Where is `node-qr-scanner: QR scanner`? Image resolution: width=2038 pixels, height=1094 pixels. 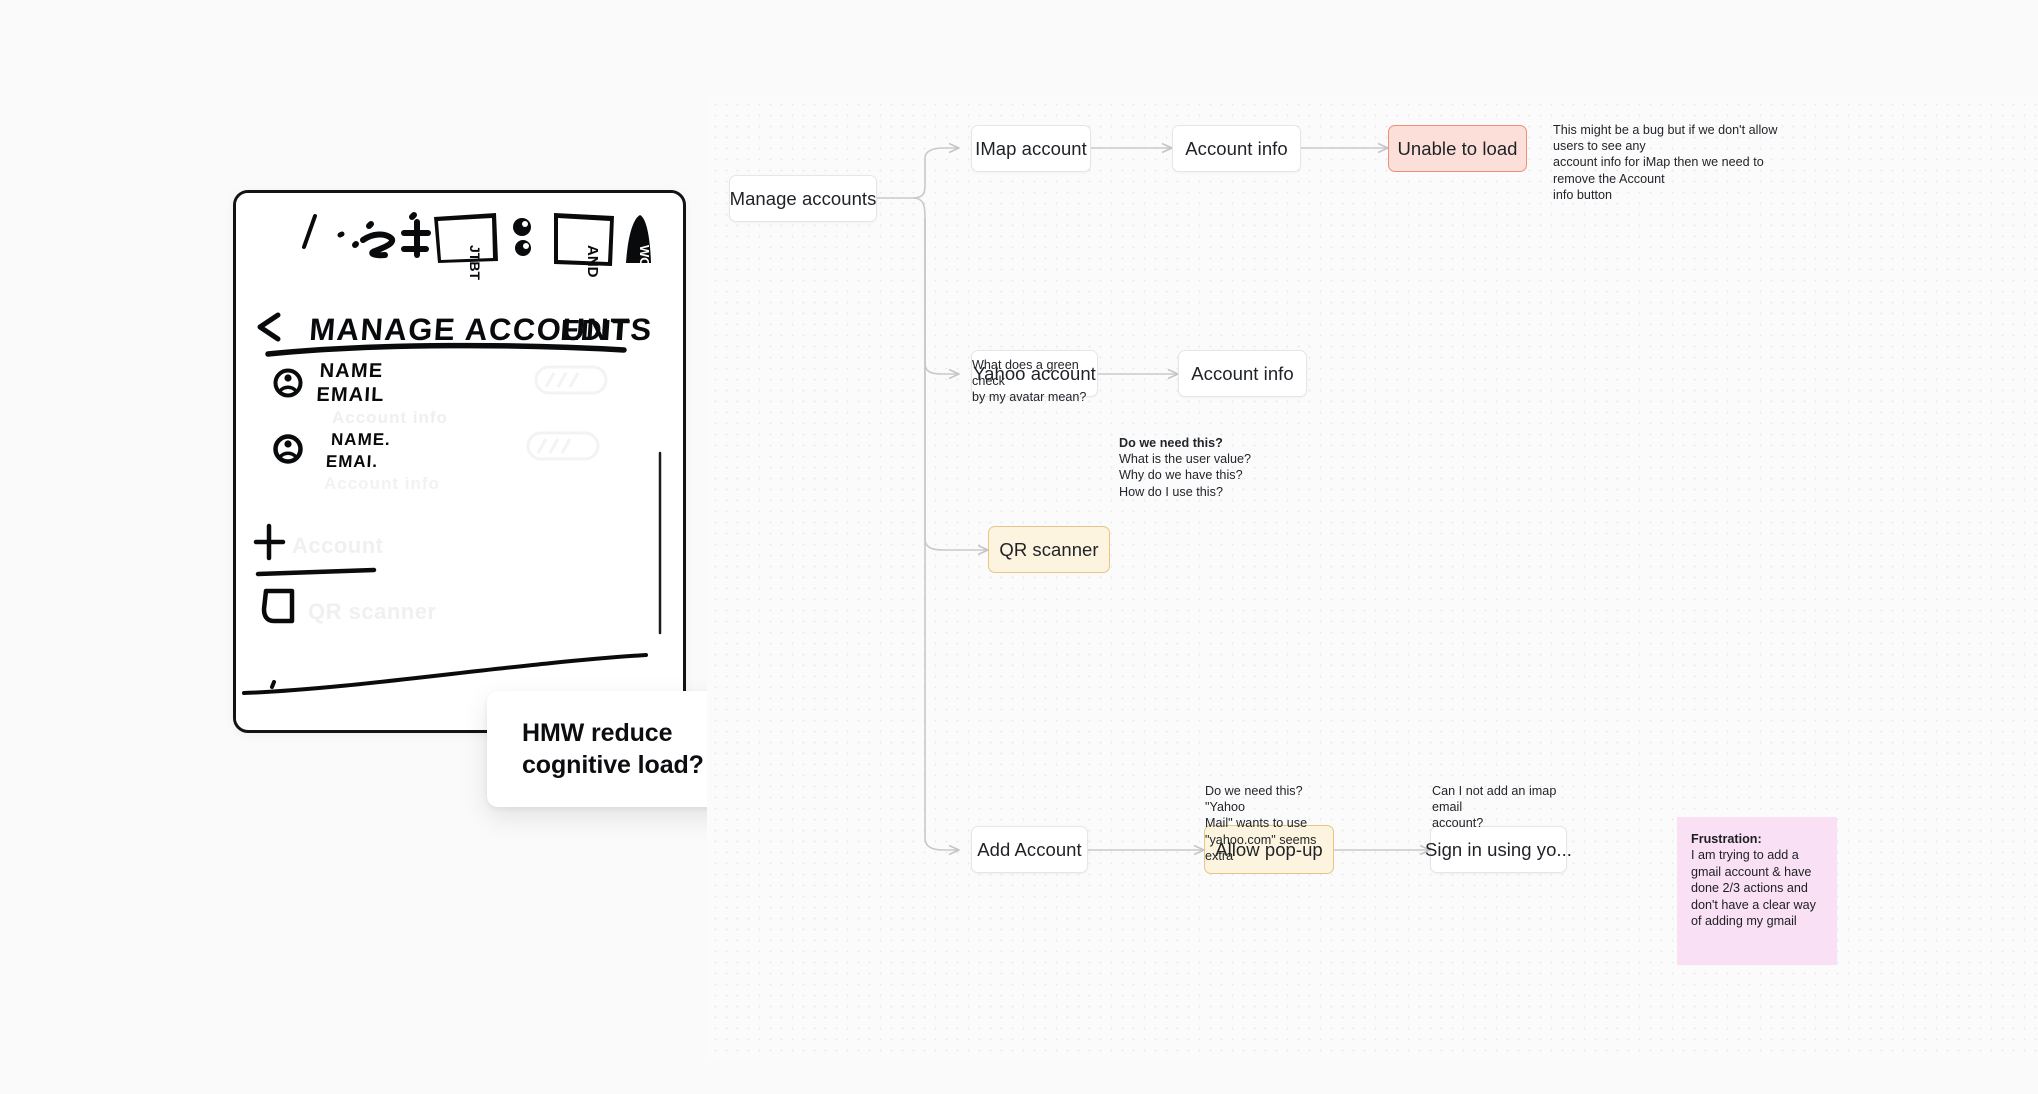
node-qr-scanner: QR scanner is located at coordinates (1049, 549).